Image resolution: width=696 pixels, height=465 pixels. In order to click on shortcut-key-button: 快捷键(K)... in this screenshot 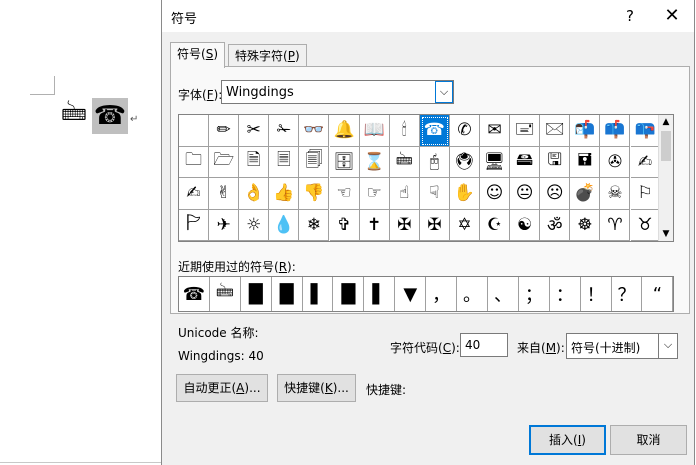, I will do `click(316, 388)`.